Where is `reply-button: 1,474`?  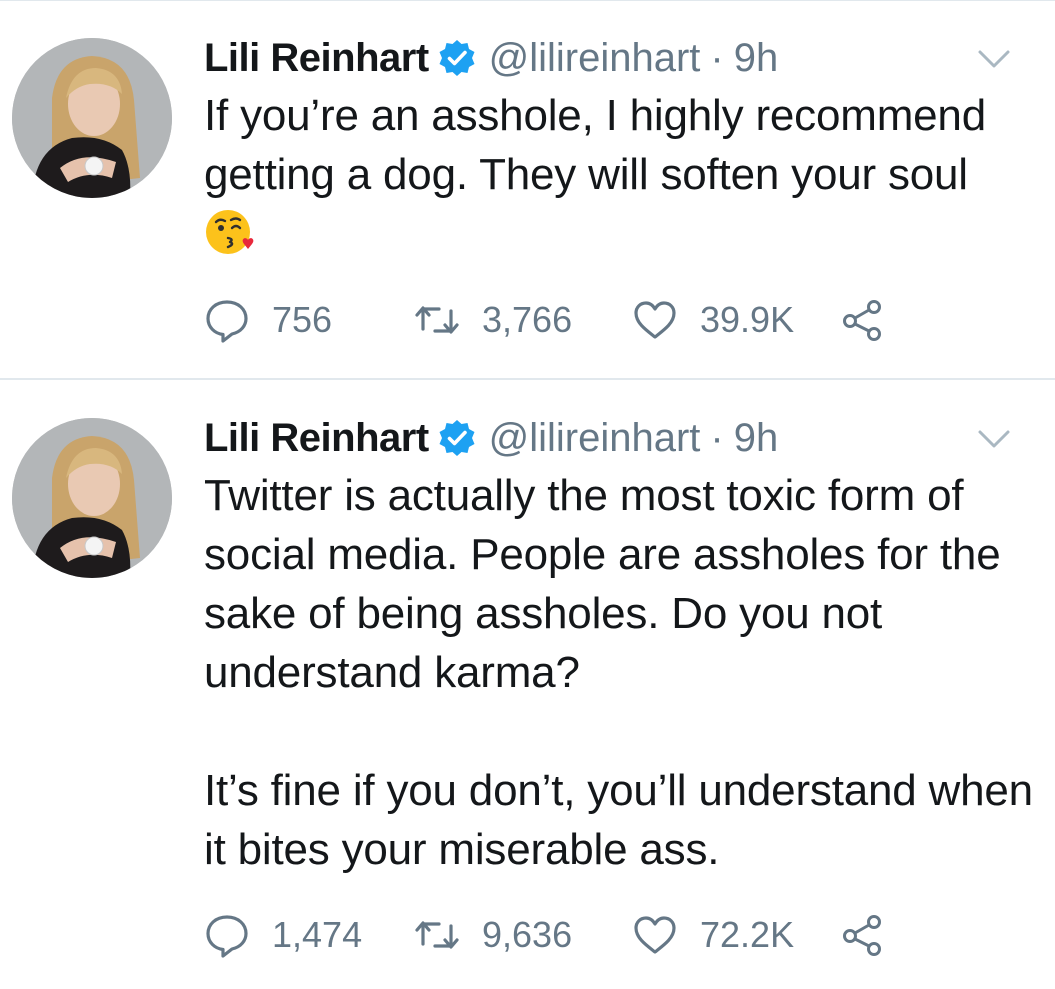
reply-button: 1,474 is located at coordinates (283, 935).